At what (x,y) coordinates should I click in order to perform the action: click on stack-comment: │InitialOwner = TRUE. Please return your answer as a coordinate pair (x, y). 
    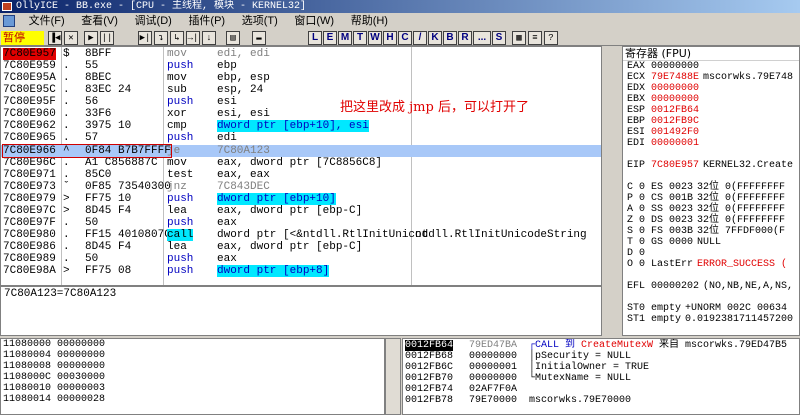
    Looking at the image, I should click on (589, 367).